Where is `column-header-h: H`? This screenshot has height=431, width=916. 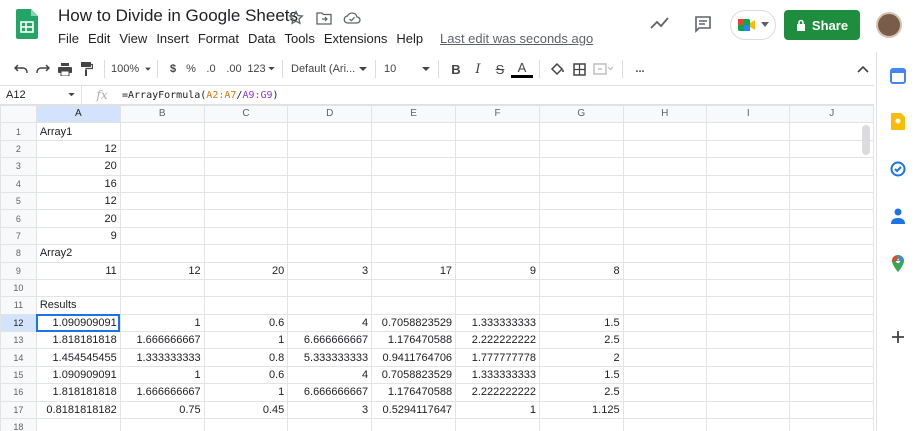 column-header-h: H is located at coordinates (665, 114).